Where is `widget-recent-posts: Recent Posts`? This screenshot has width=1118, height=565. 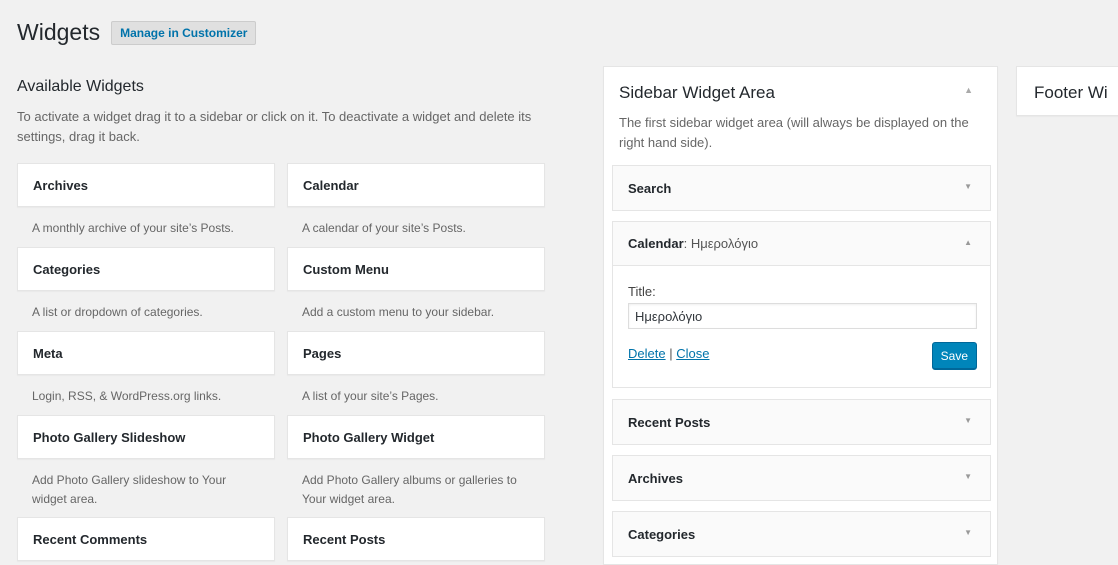 widget-recent-posts: Recent Posts is located at coordinates (416, 539).